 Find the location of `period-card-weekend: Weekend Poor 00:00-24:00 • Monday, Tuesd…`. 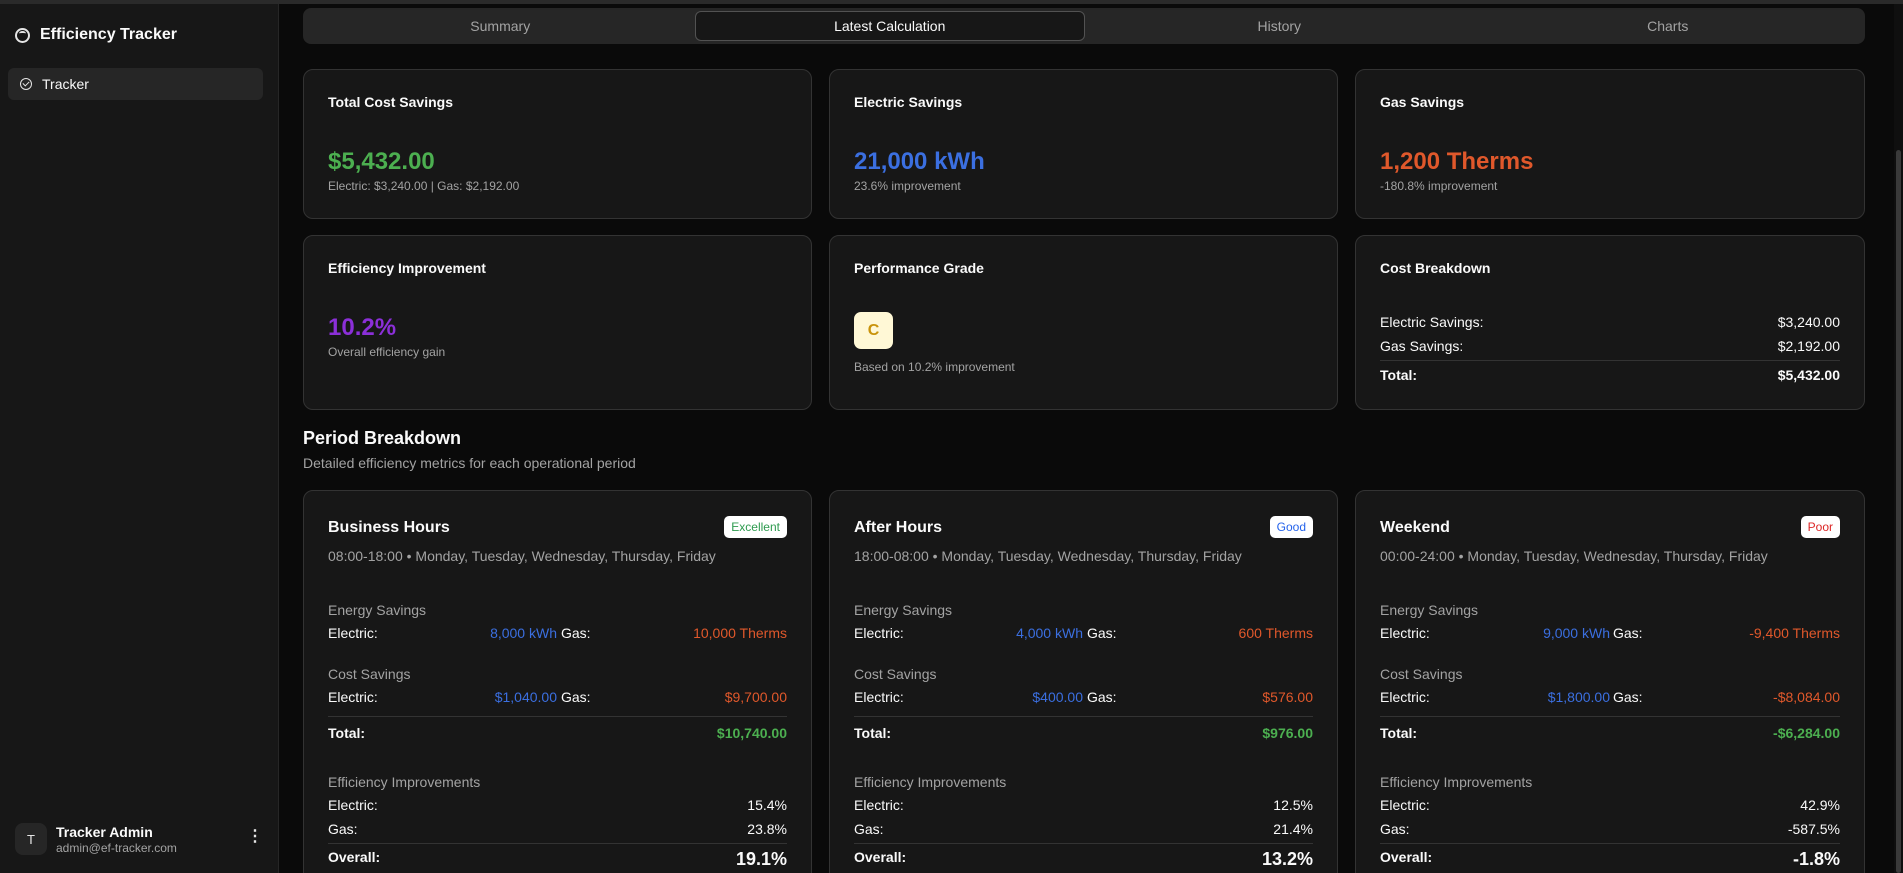

period-card-weekend: Weekend Poor 00:00-24:00 • Monday, Tuesd… is located at coordinates (1610, 681).